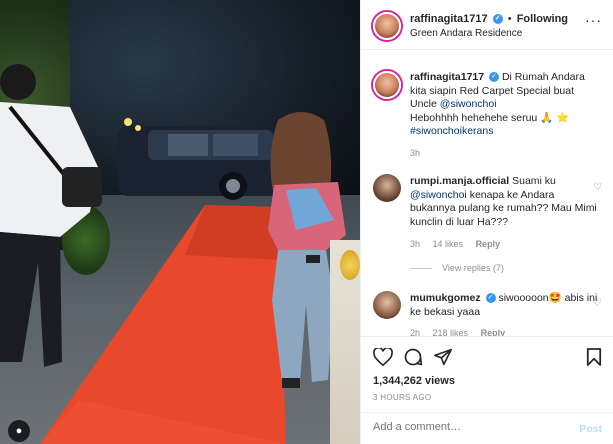 This screenshot has width=613, height=444. I want to click on caption-avatar, so click(387, 85).